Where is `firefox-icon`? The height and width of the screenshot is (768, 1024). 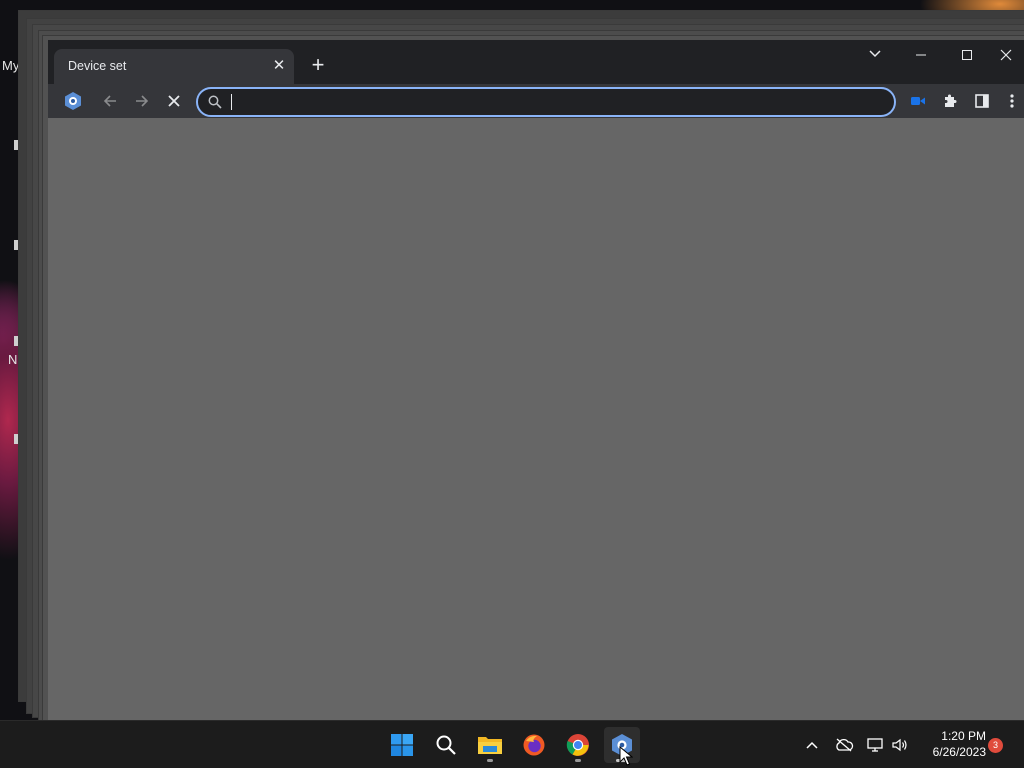 firefox-icon is located at coordinates (534, 745).